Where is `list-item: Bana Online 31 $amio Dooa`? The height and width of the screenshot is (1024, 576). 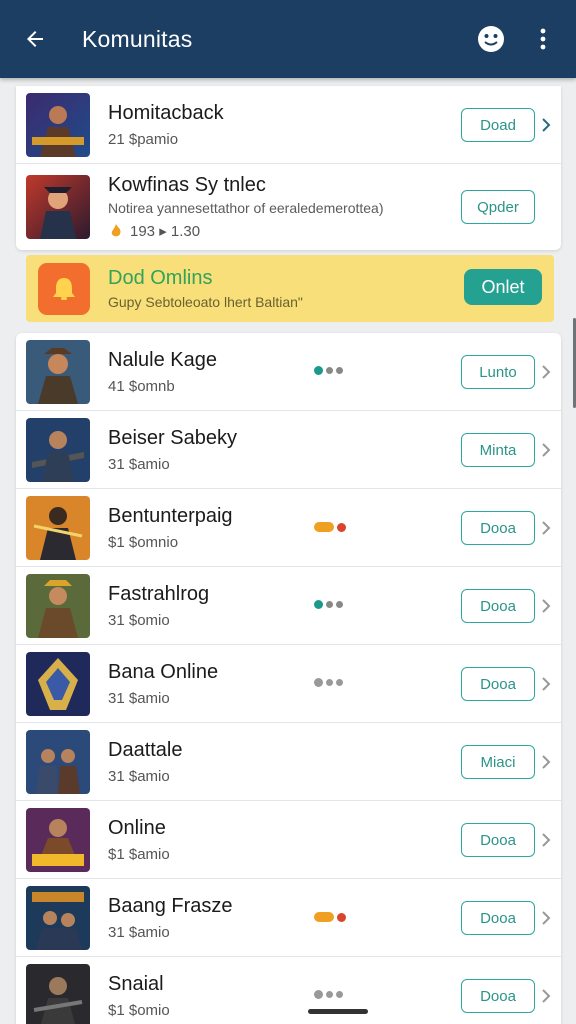
list-item: Bana Online 31 $amio Dooa is located at coordinates (288, 684).